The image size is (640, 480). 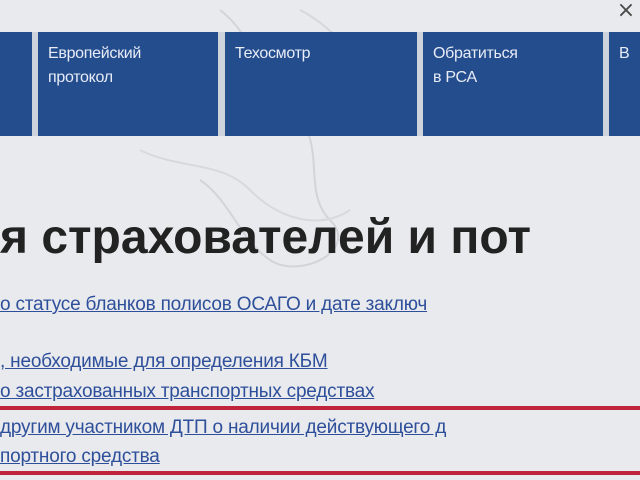 What do you see at coordinates (513, 84) in the screenshot?
I see `nav-item-contact-rsa: Обратиться в РСА` at bounding box center [513, 84].